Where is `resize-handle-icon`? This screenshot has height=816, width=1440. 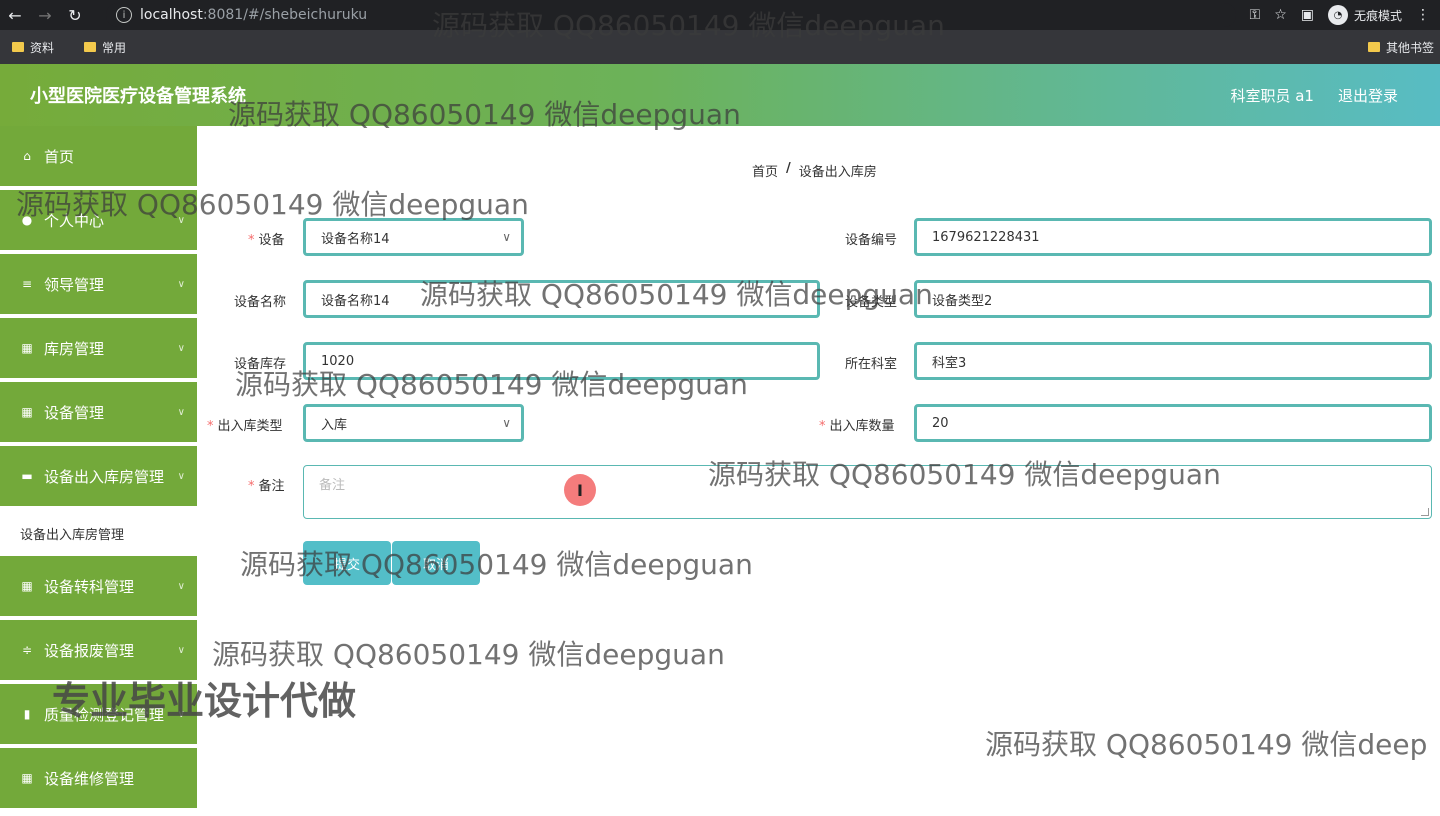
resize-handle-icon is located at coordinates (1425, 512).